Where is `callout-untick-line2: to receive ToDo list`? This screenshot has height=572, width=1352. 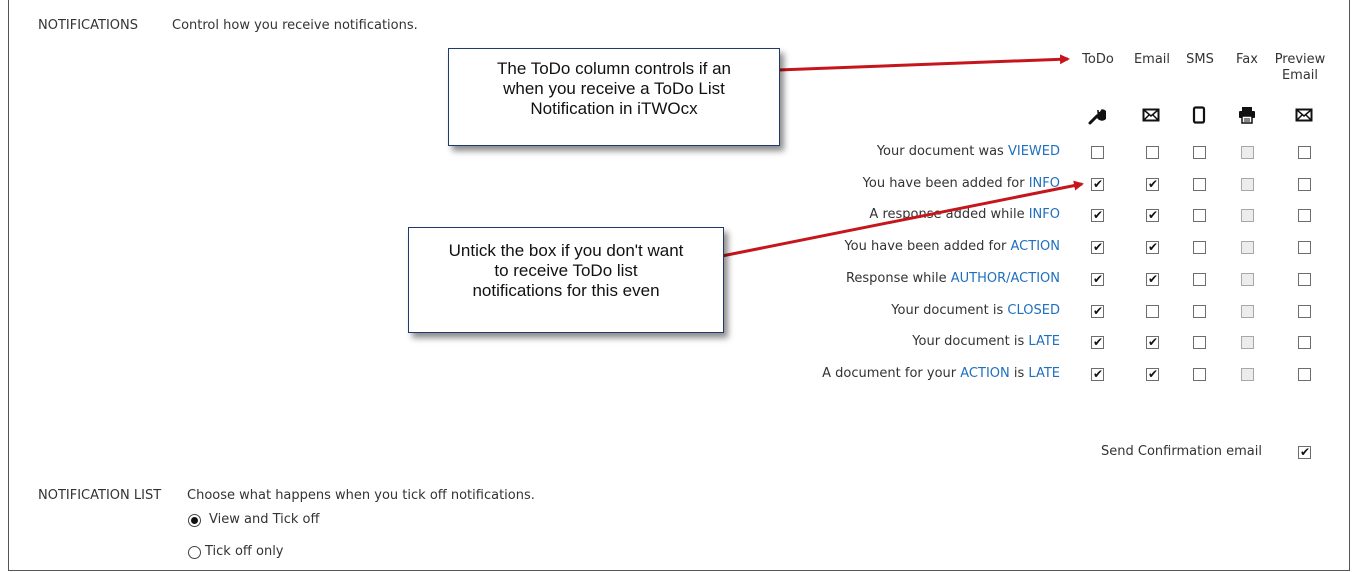
callout-untick-line2: to receive ToDo list is located at coordinates (566, 270).